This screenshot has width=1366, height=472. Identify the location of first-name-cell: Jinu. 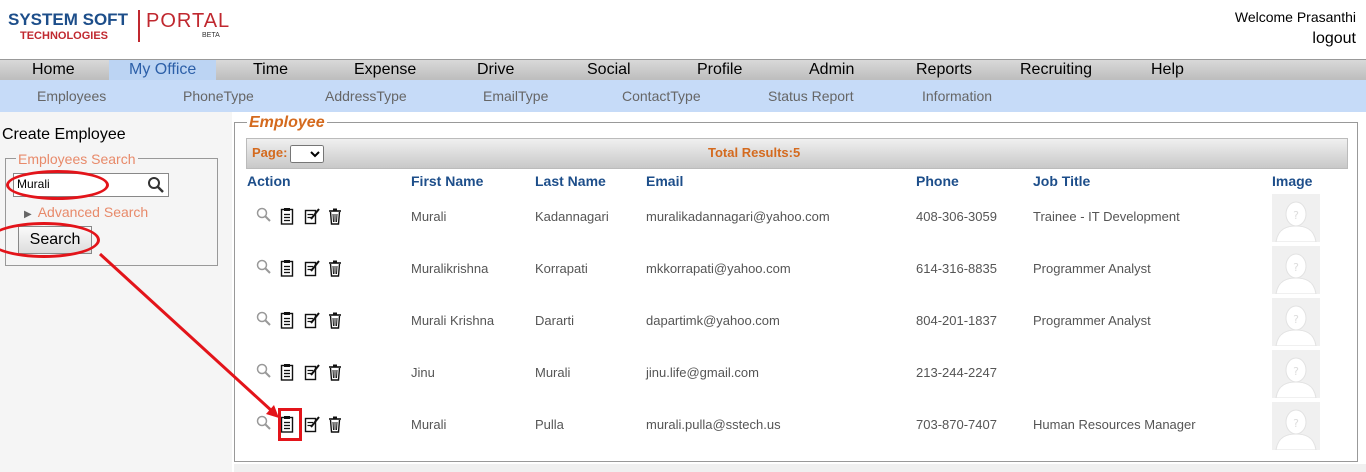
(423, 372).